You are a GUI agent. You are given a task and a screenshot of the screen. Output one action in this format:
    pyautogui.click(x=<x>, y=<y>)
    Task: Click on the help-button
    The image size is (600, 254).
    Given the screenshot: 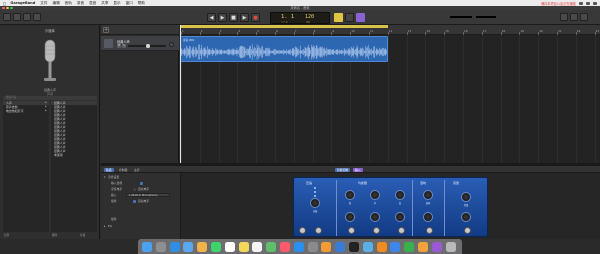 What is the action you would take?
    pyautogui.click(x=17, y=17)
    